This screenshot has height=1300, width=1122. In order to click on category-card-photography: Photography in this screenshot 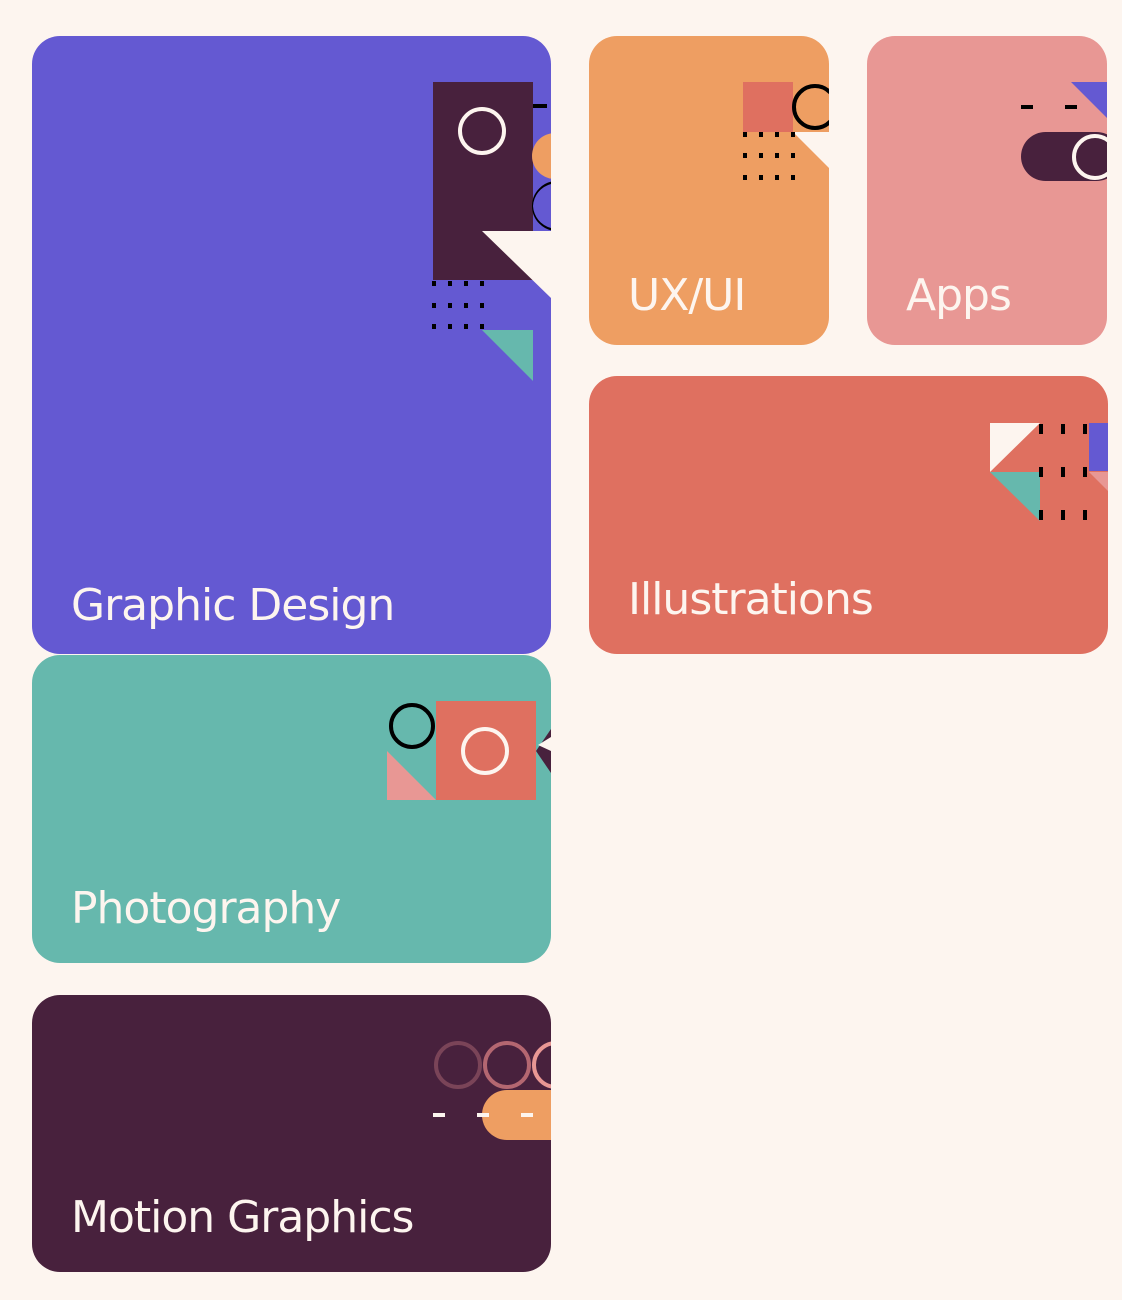, I will do `click(291, 809)`.